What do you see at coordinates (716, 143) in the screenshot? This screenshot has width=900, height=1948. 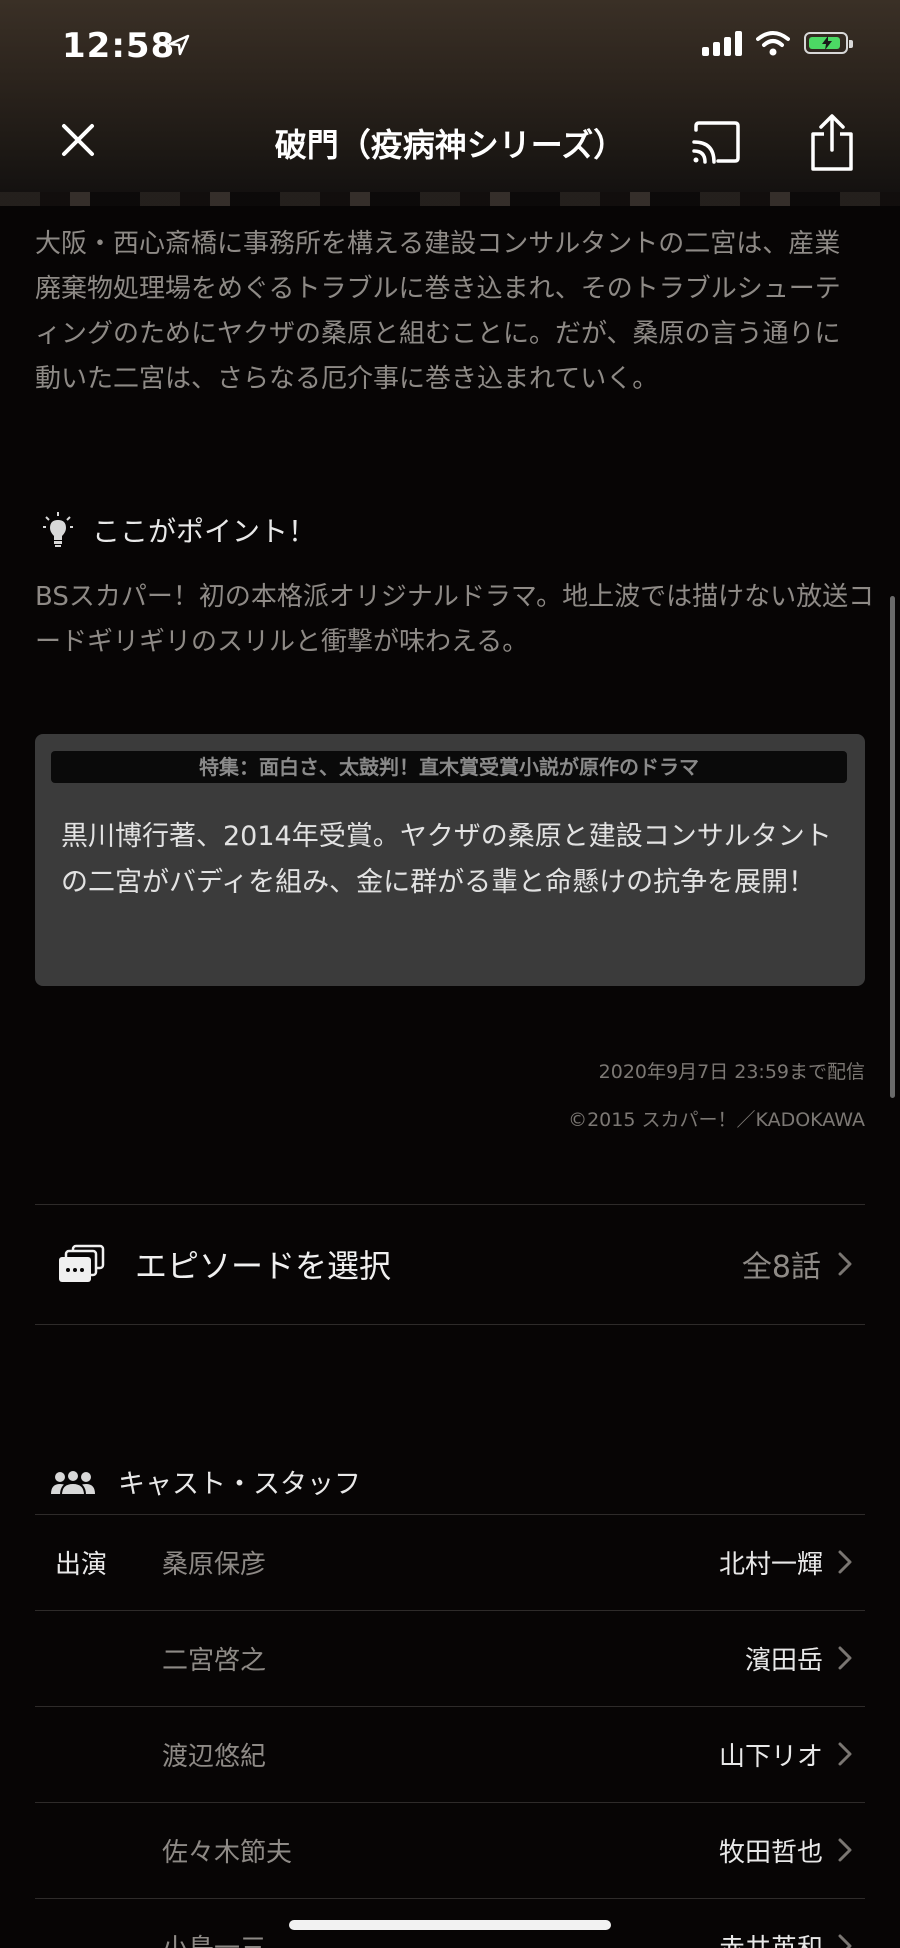 I see `cast-icon` at bounding box center [716, 143].